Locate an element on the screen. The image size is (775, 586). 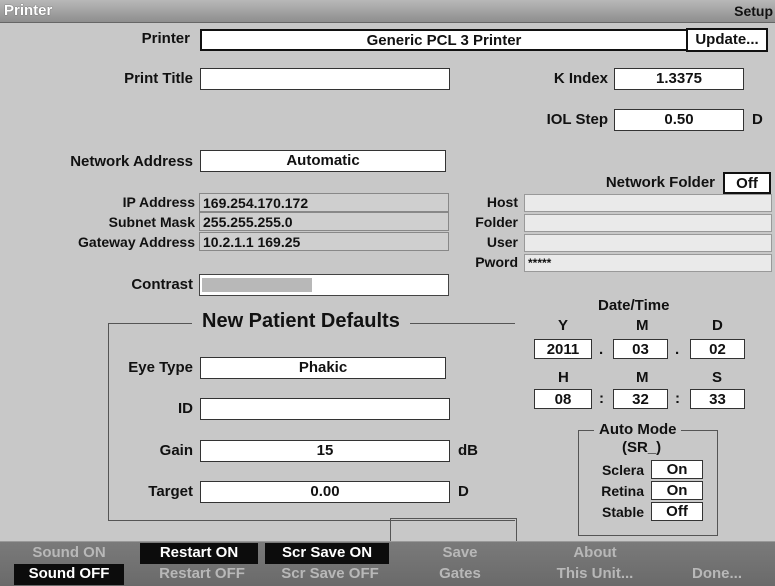
network-address-select: Automatic is located at coordinates (323, 161).